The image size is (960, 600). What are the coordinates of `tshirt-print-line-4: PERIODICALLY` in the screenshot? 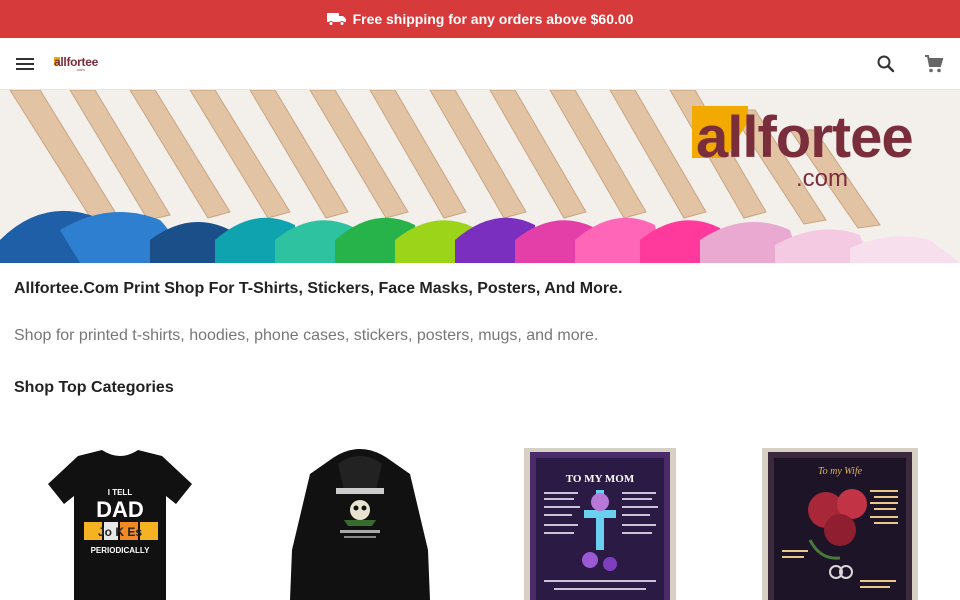 It's located at (120, 550).